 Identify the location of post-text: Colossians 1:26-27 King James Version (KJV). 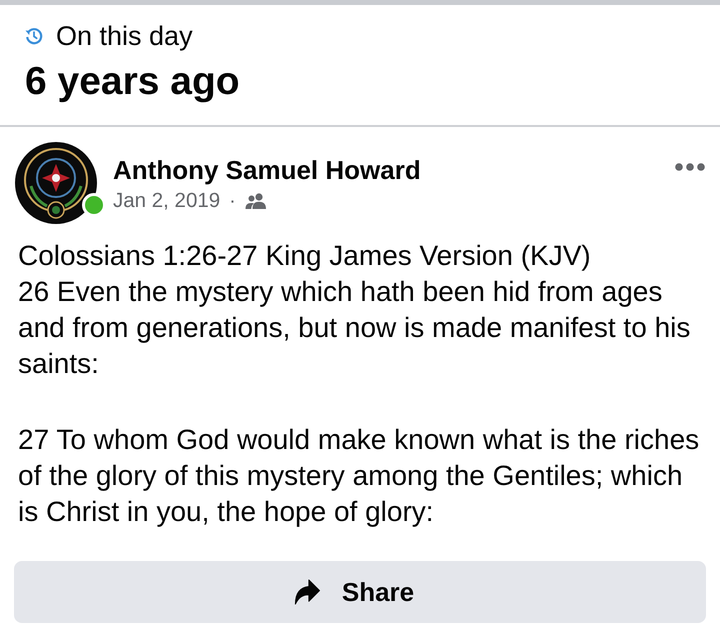
(305, 256).